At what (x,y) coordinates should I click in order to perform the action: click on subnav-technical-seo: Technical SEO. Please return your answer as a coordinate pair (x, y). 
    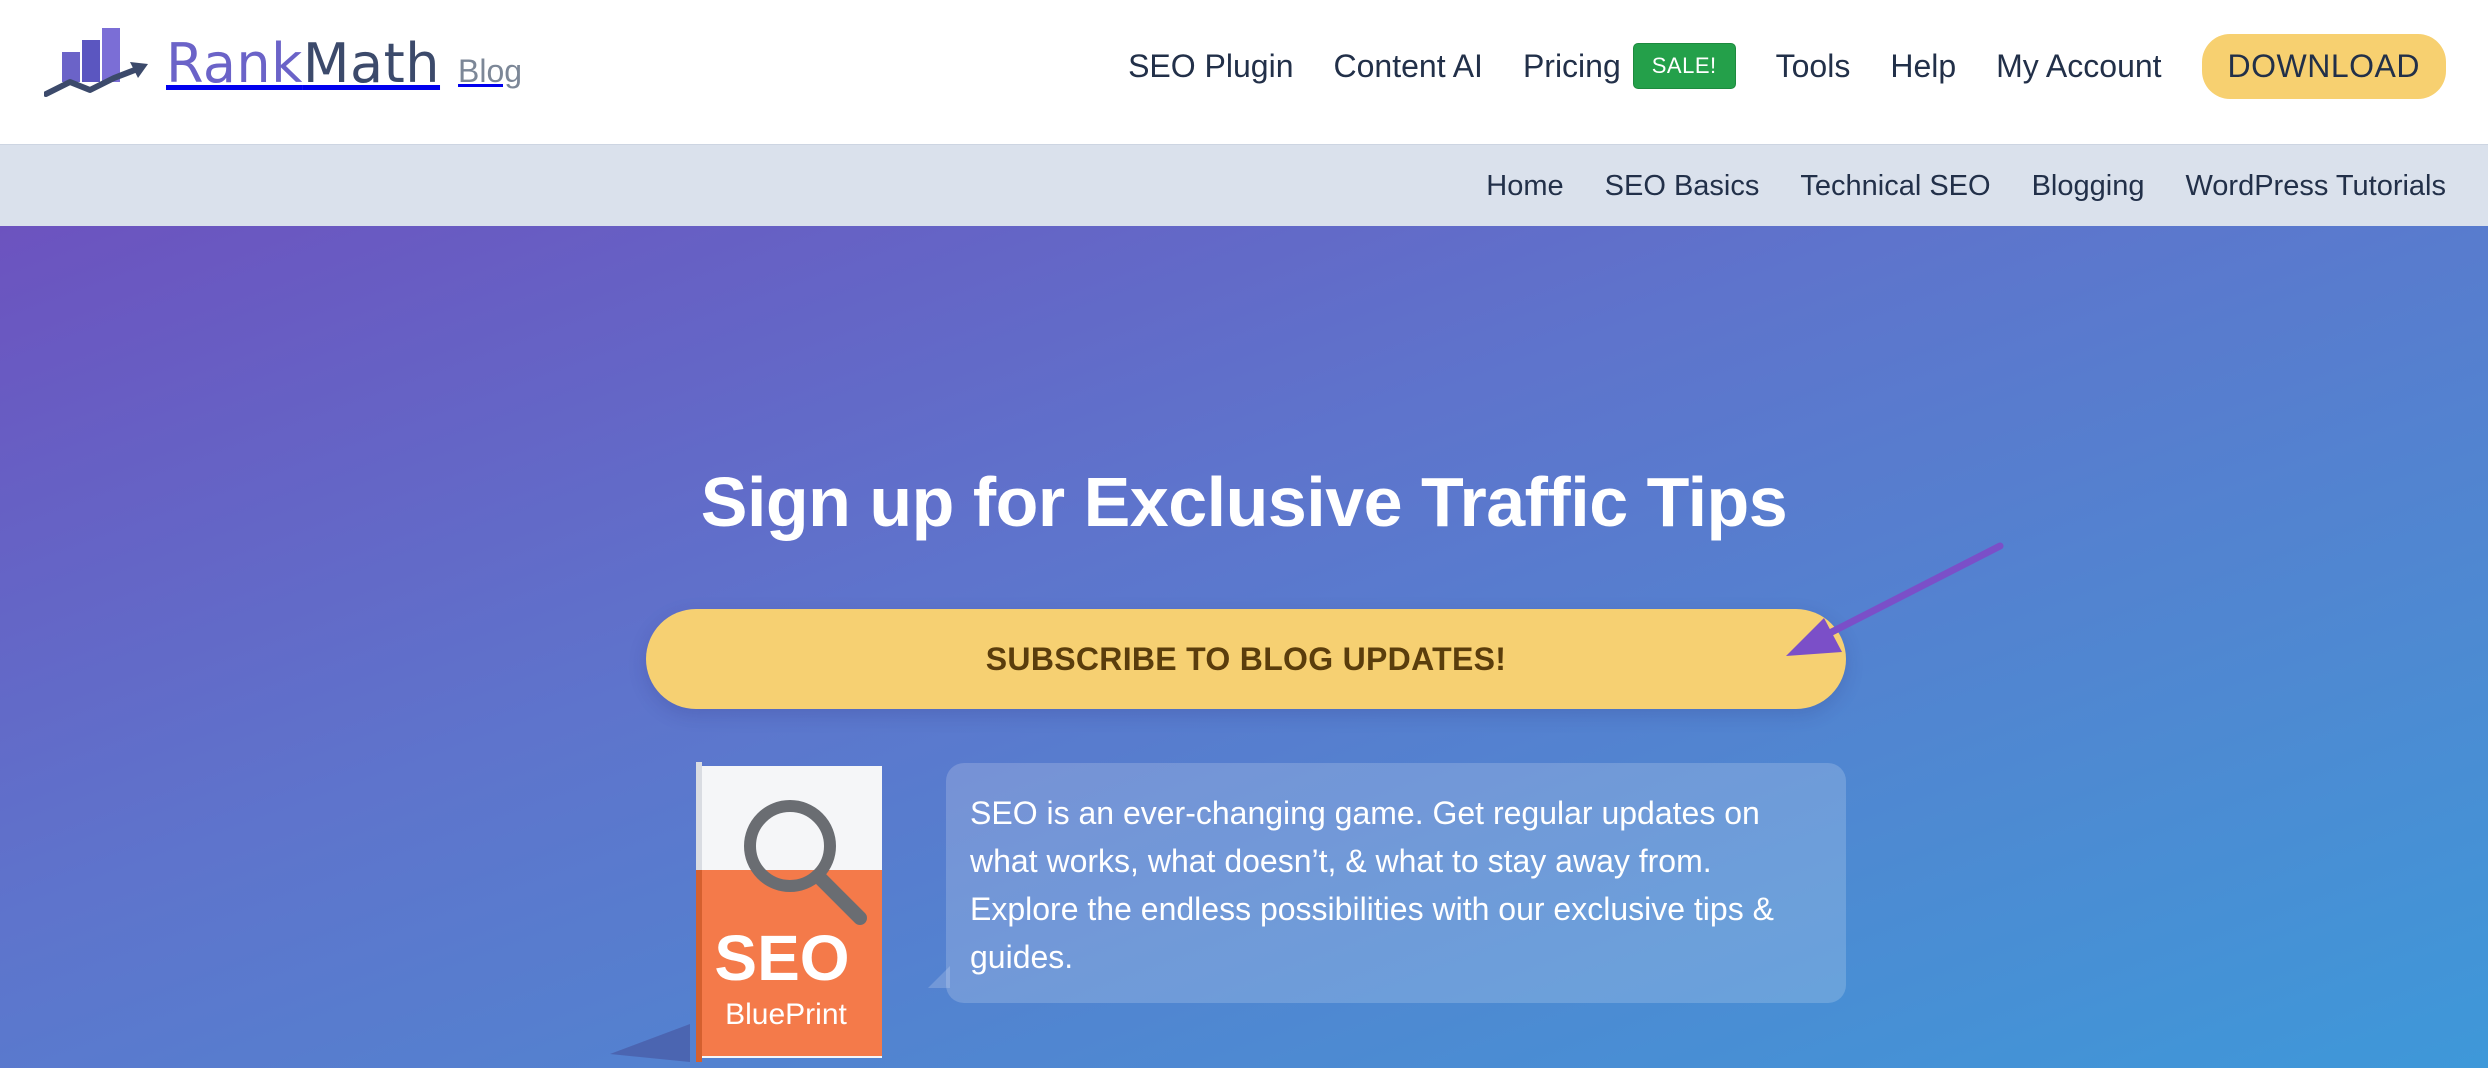
    Looking at the image, I should click on (1895, 186).